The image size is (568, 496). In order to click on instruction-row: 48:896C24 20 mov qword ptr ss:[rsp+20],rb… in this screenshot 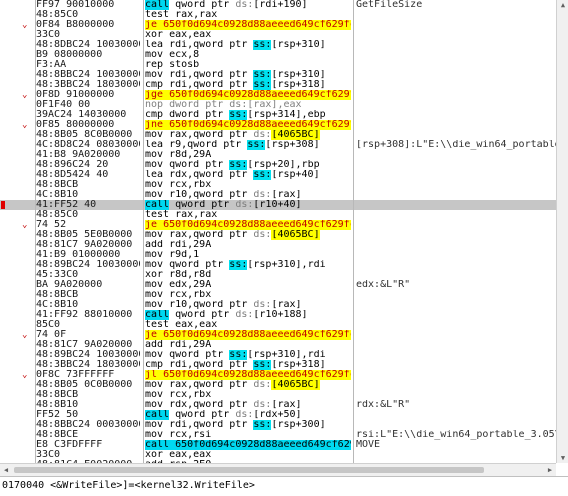, I will do `click(278, 165)`.